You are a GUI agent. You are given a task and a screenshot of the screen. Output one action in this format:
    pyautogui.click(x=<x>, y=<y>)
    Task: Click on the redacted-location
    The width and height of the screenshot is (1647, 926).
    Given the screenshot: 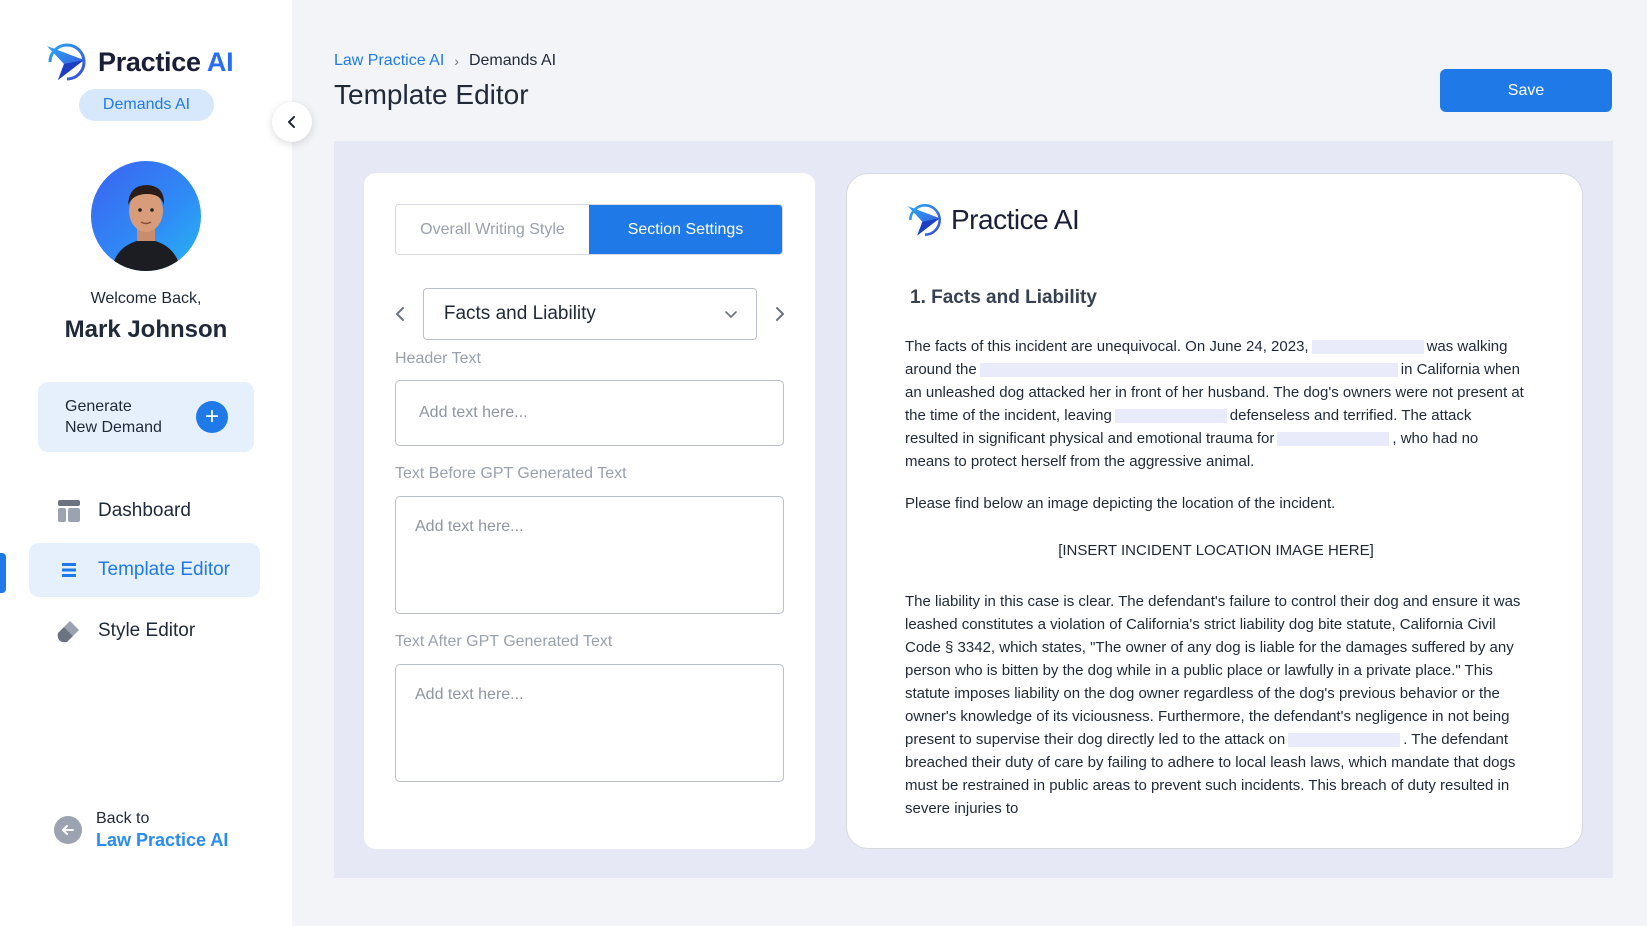 What is the action you would take?
    pyautogui.click(x=1188, y=370)
    